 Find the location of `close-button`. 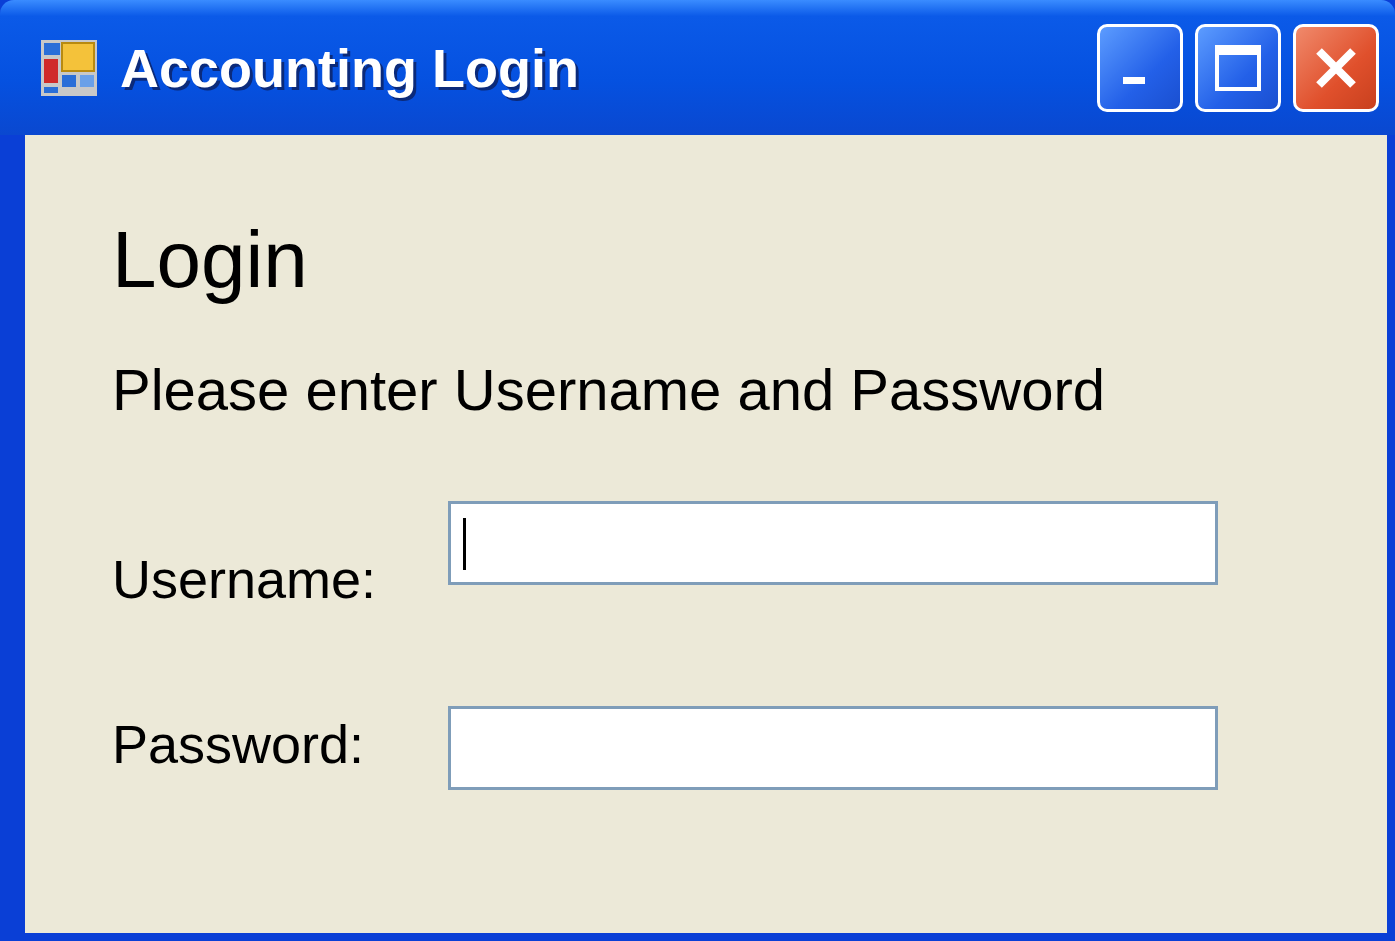

close-button is located at coordinates (1336, 67).